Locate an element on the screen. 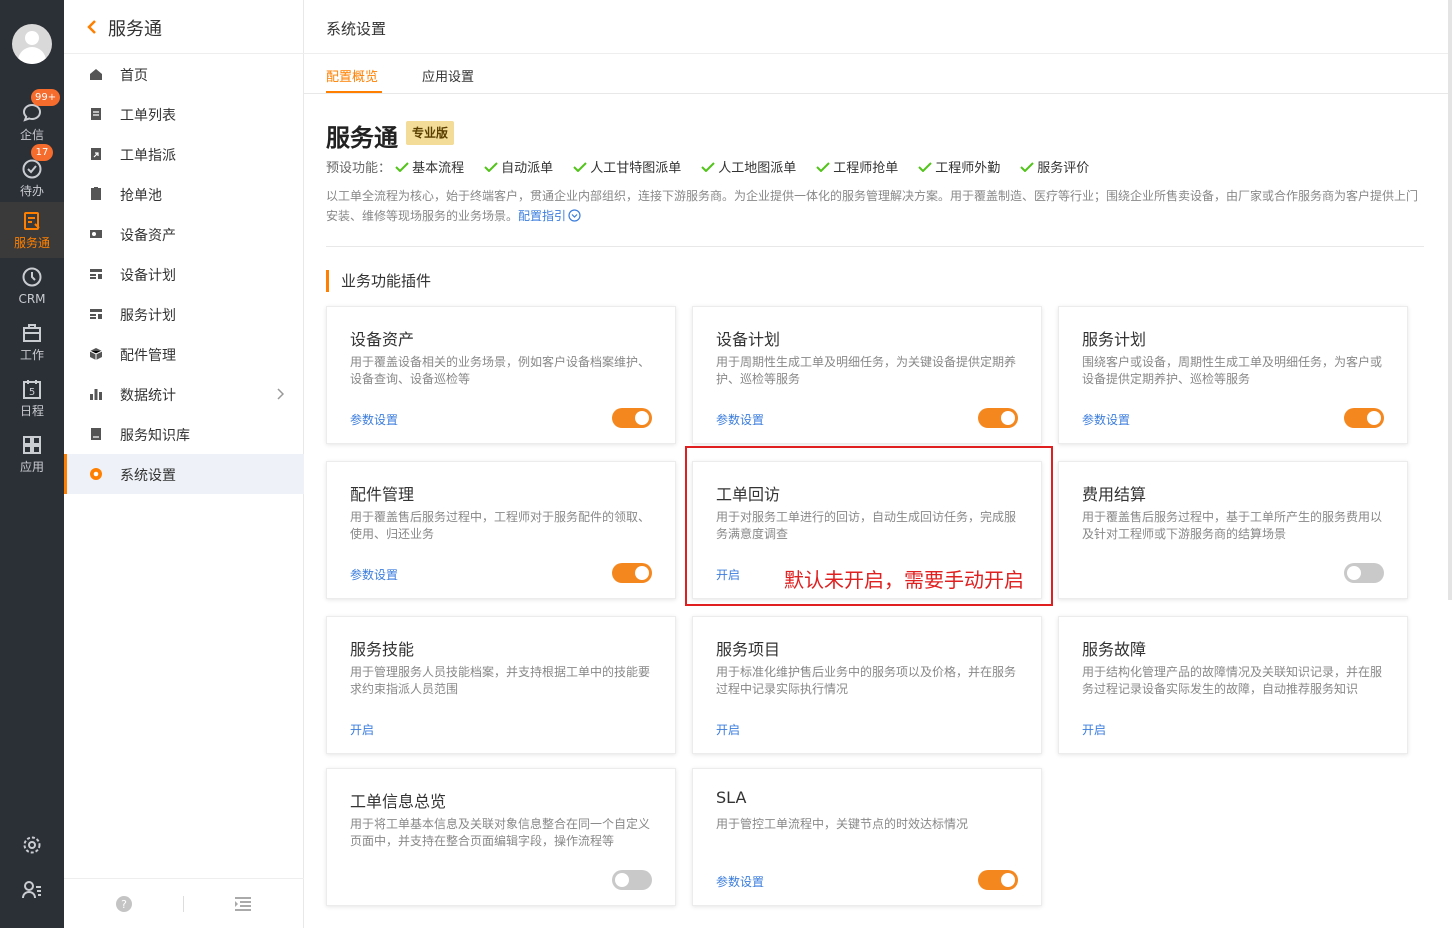 The image size is (1452, 928). edition-badge: 专业版 is located at coordinates (430, 133).